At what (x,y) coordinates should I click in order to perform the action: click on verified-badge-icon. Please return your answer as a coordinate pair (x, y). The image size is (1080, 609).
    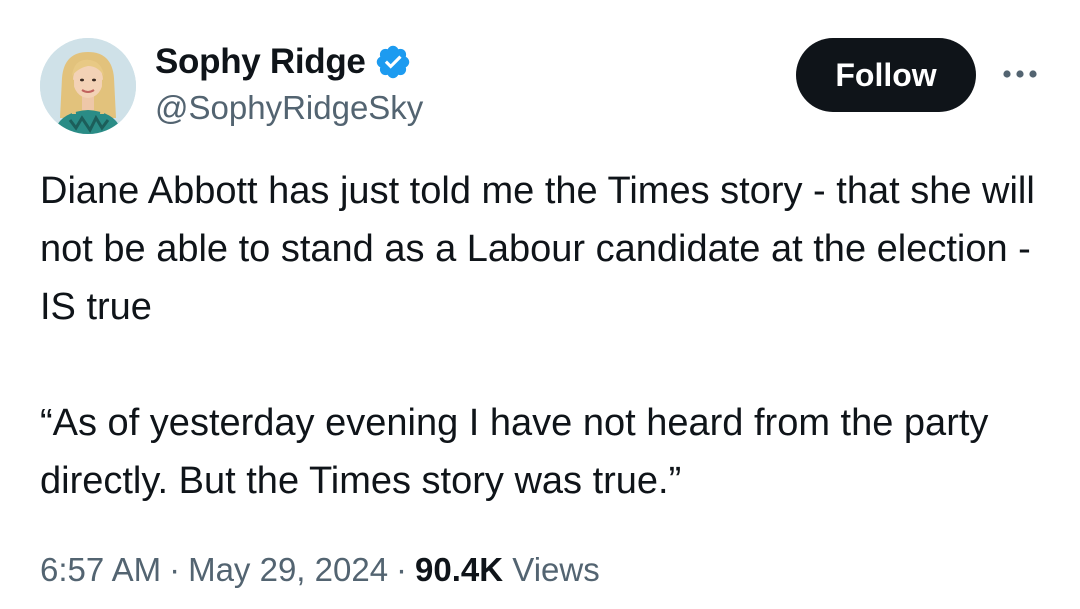
    Looking at the image, I should click on (393, 62).